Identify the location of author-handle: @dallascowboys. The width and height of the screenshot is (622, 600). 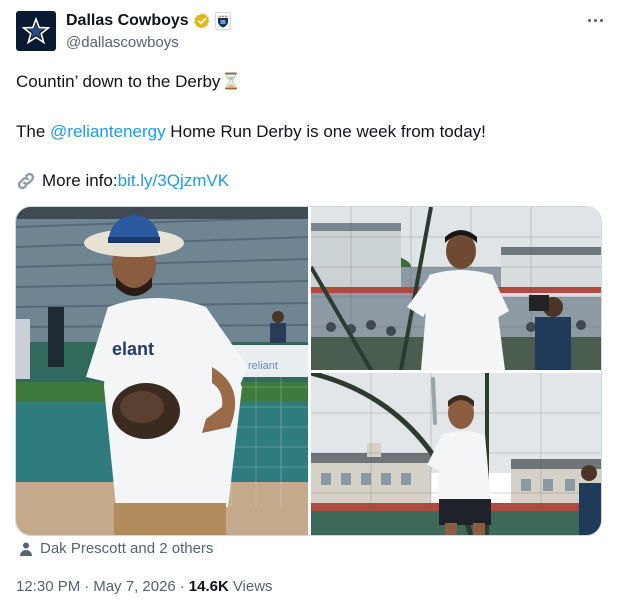
(122, 42).